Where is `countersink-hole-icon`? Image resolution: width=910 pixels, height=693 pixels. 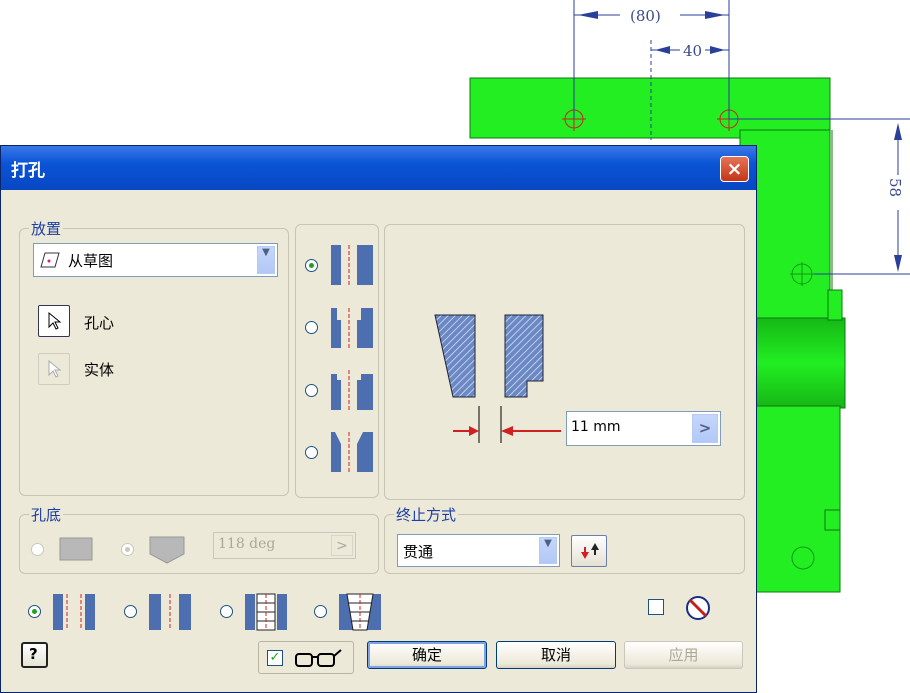 countersink-hole-icon is located at coordinates (352, 452).